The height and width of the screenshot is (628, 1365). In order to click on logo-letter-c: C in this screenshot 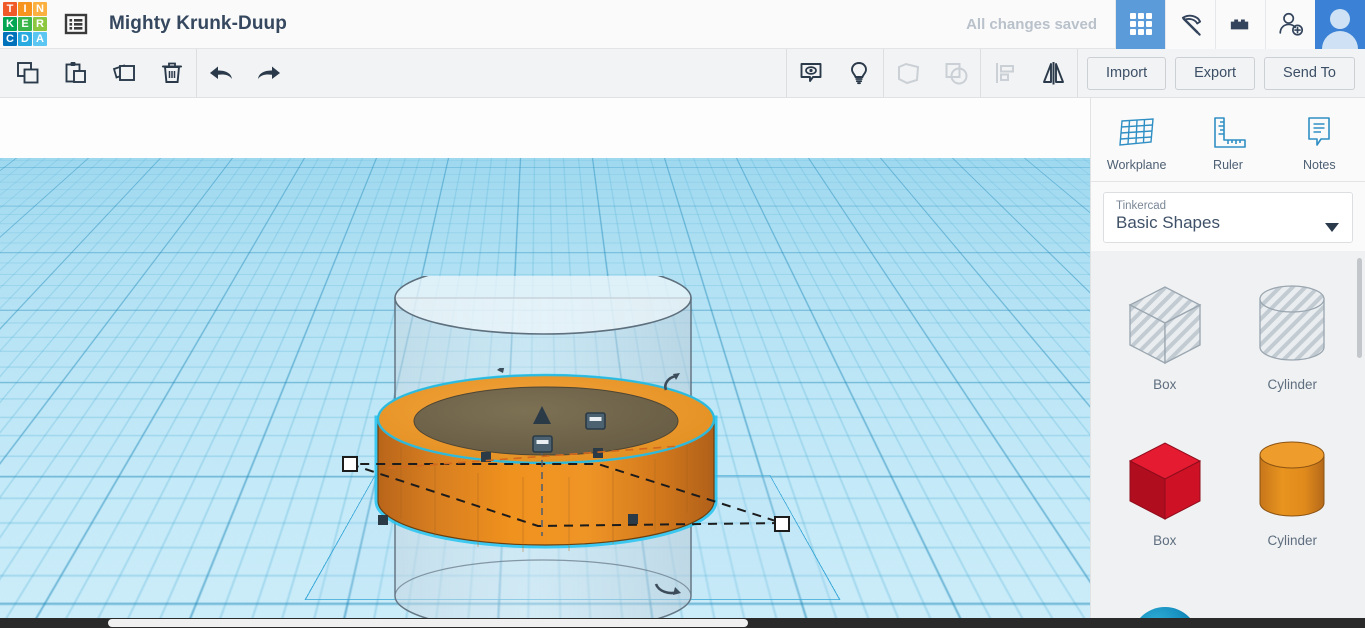, I will do `click(10, 39)`.